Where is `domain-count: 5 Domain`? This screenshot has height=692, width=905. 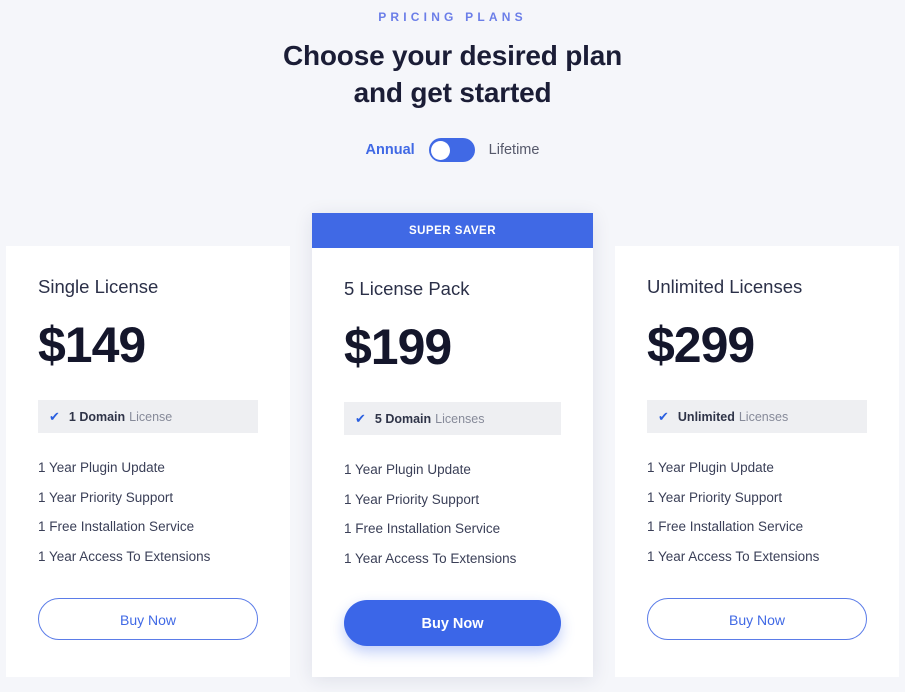 domain-count: 5 Domain is located at coordinates (403, 418).